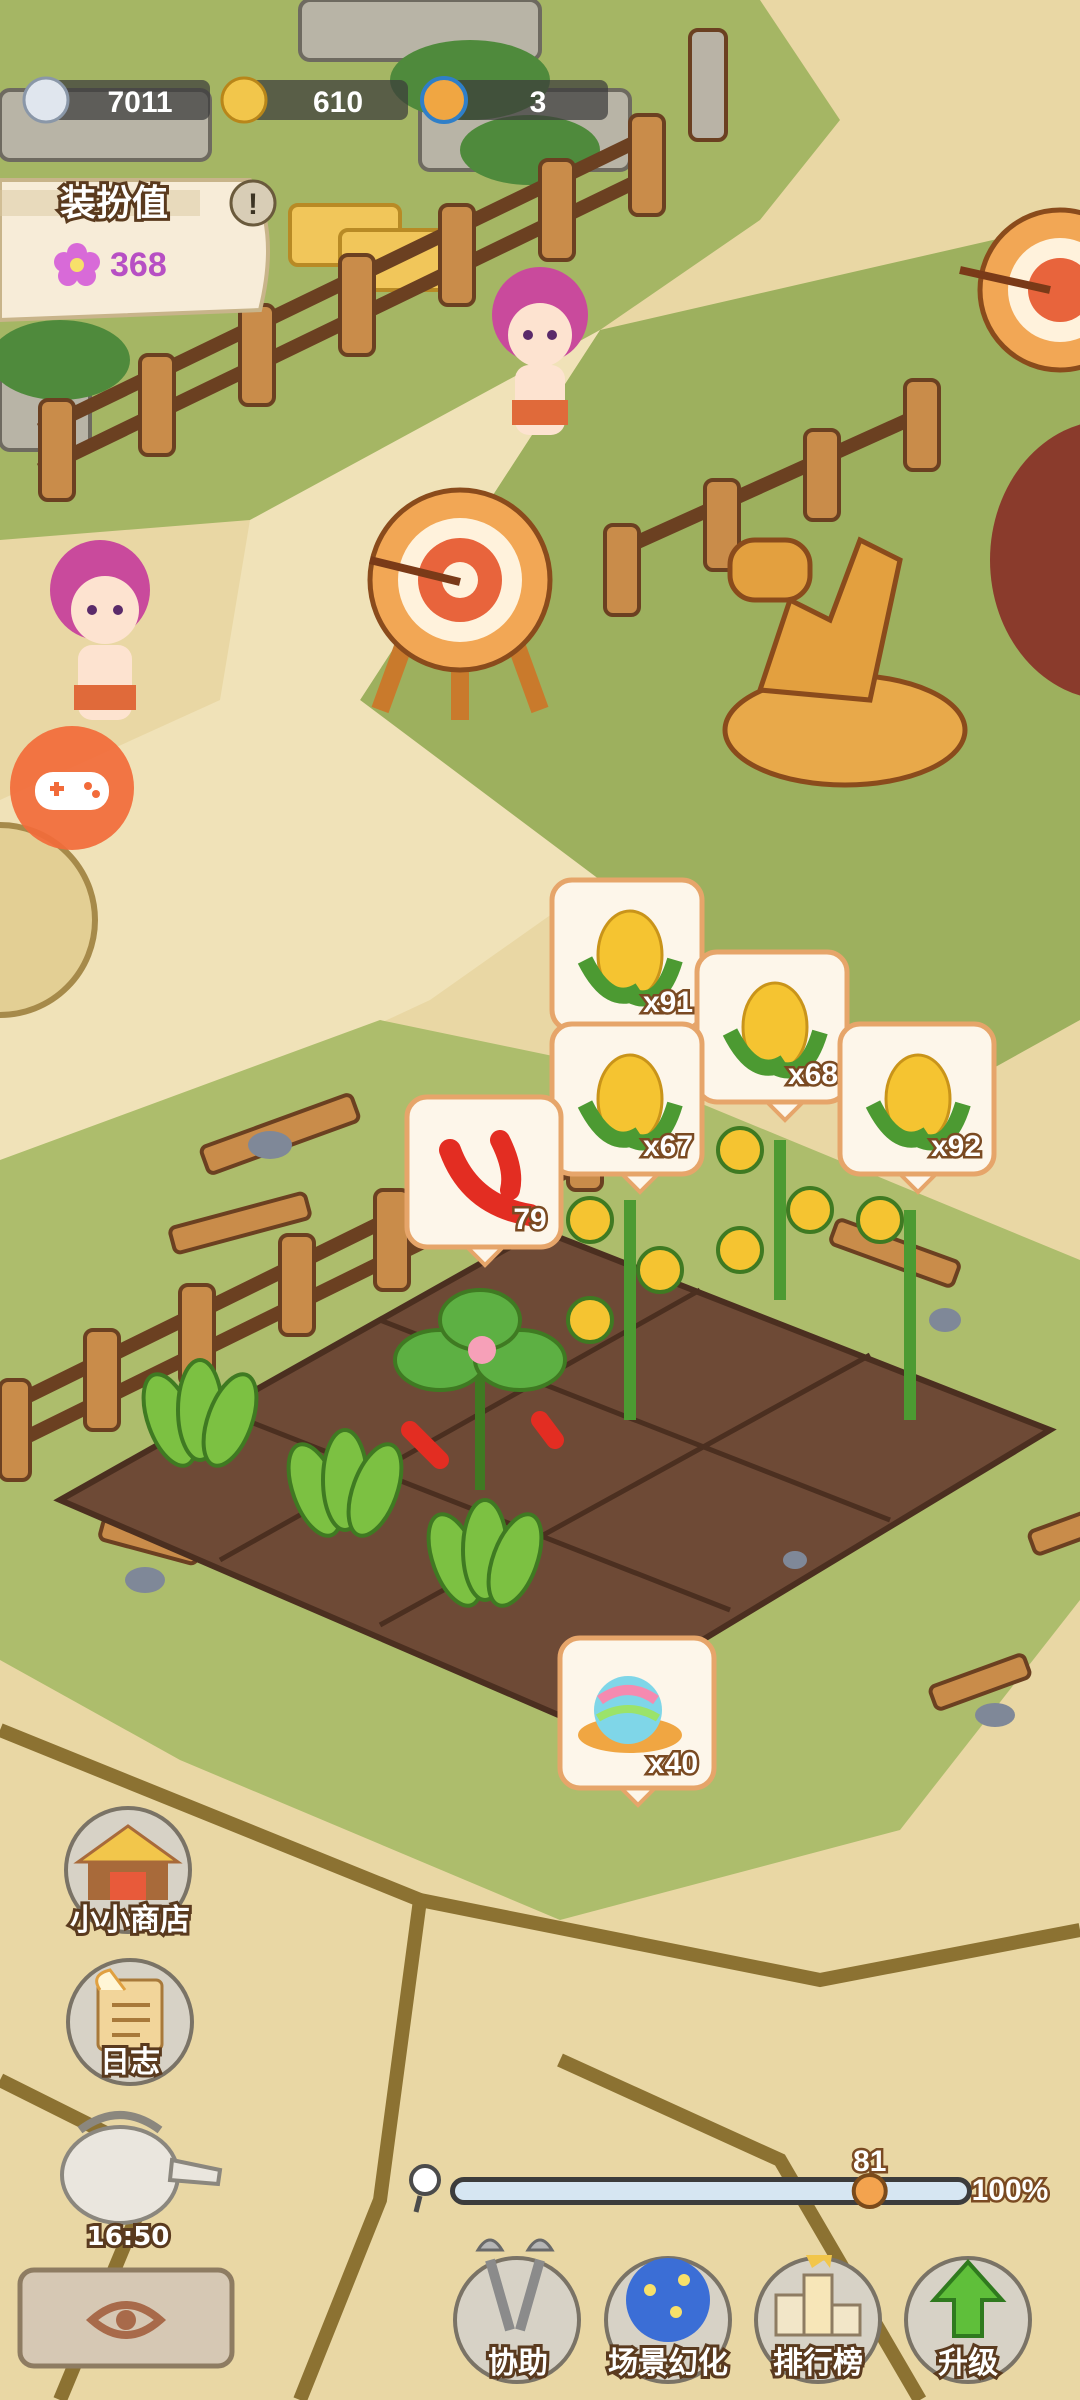  What do you see at coordinates (114, 203) in the screenshot?
I see `charm-label: 装扮值` at bounding box center [114, 203].